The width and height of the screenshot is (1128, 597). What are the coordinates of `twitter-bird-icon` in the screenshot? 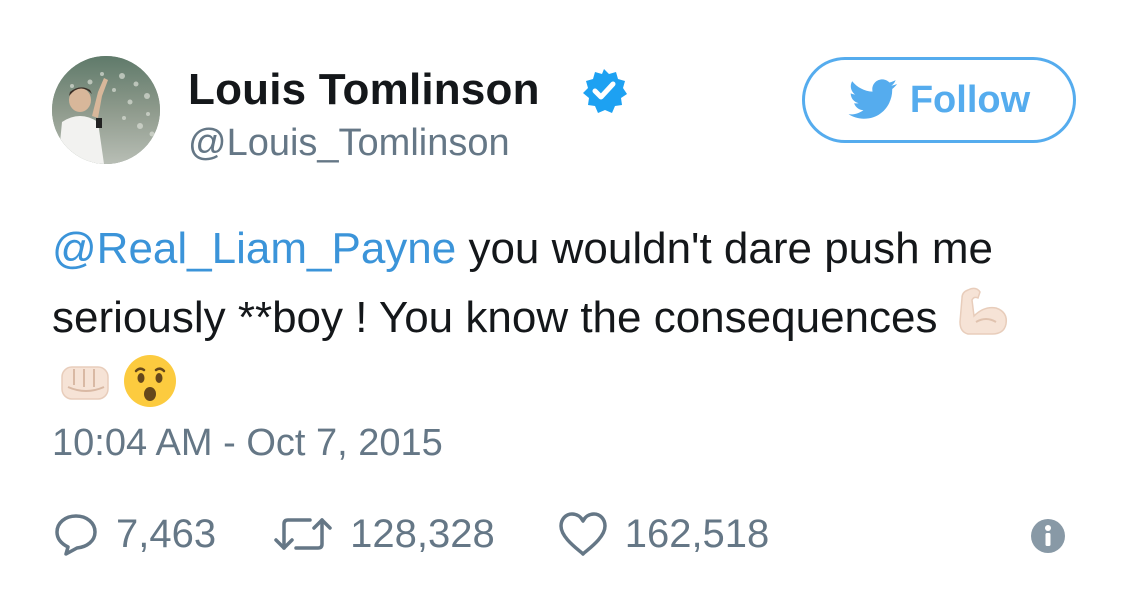 It's located at (872, 99).